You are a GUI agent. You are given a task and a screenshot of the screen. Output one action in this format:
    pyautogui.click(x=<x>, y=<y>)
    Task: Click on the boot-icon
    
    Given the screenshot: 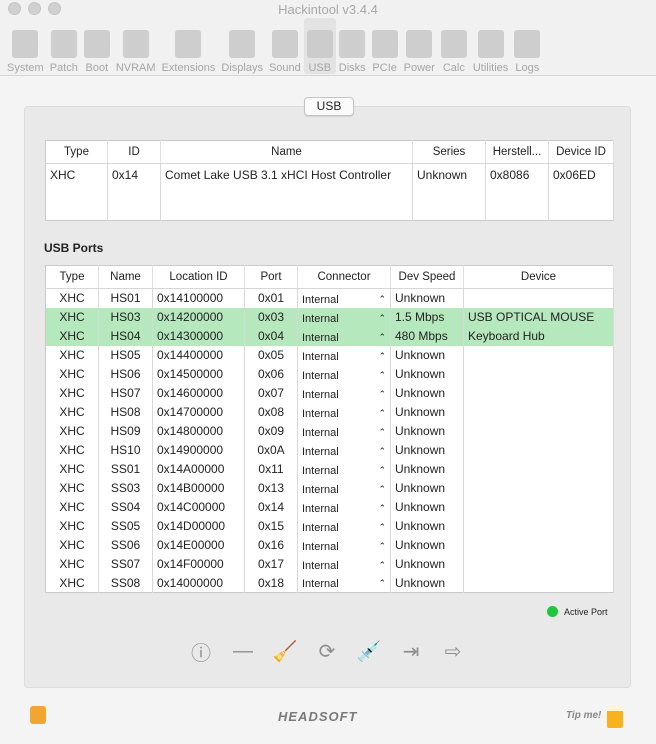 What is the action you would take?
    pyautogui.click(x=96, y=44)
    